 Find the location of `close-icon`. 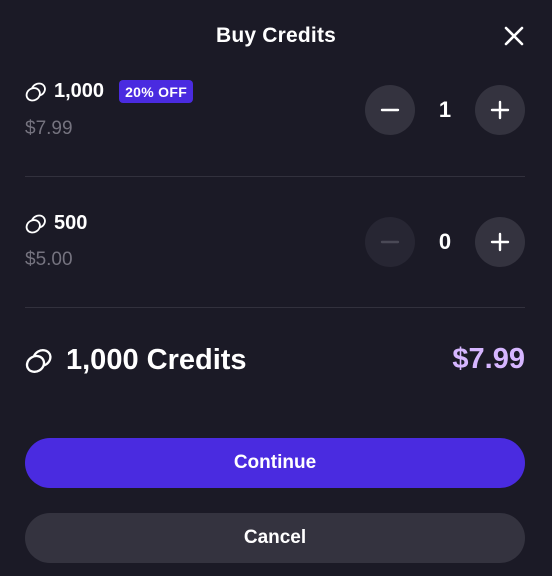

close-icon is located at coordinates (514, 36).